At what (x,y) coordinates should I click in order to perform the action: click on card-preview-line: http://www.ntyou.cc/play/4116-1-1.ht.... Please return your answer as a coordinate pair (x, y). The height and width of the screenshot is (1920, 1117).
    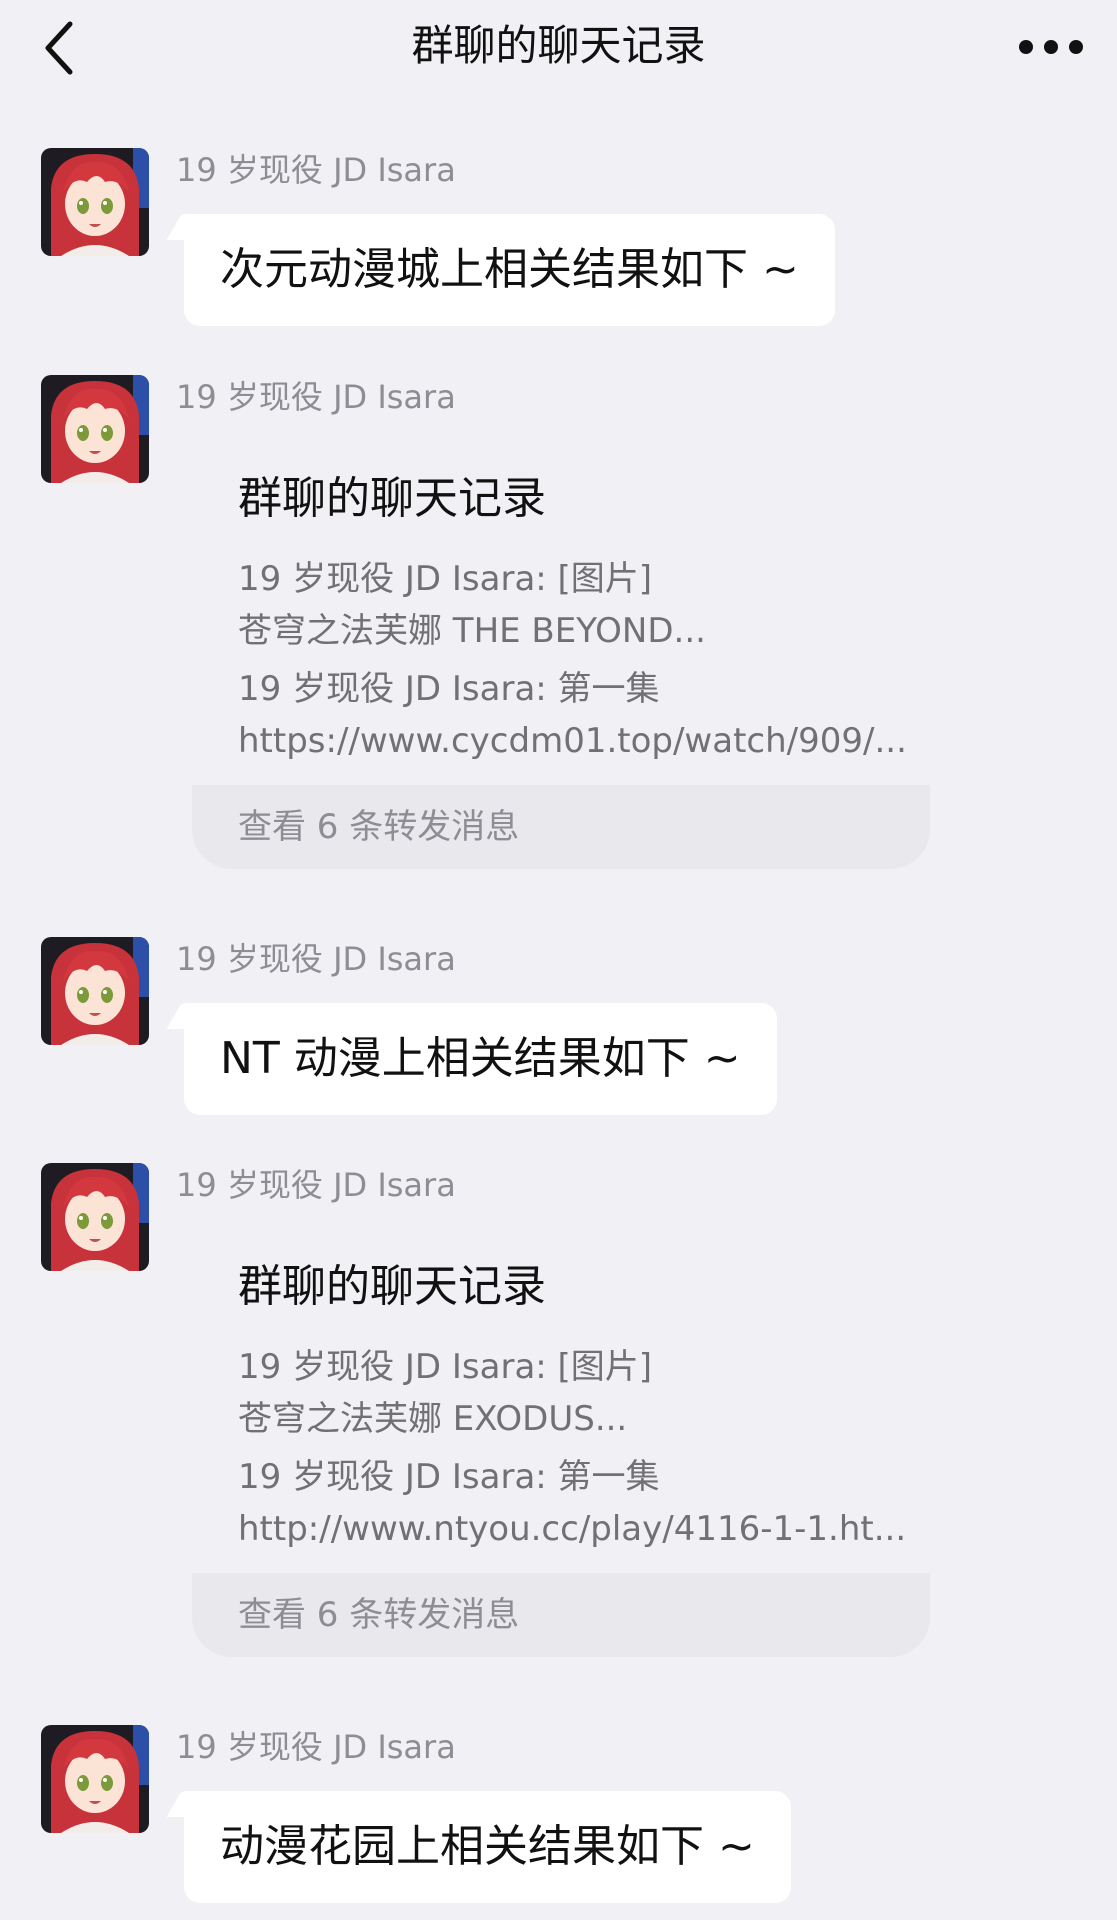
    Looking at the image, I should click on (572, 1529).